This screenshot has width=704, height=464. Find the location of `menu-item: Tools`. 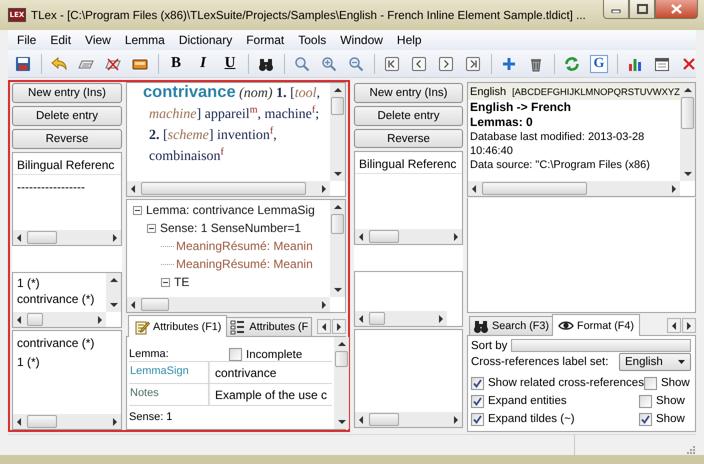

menu-item: Tools is located at coordinates (312, 40).